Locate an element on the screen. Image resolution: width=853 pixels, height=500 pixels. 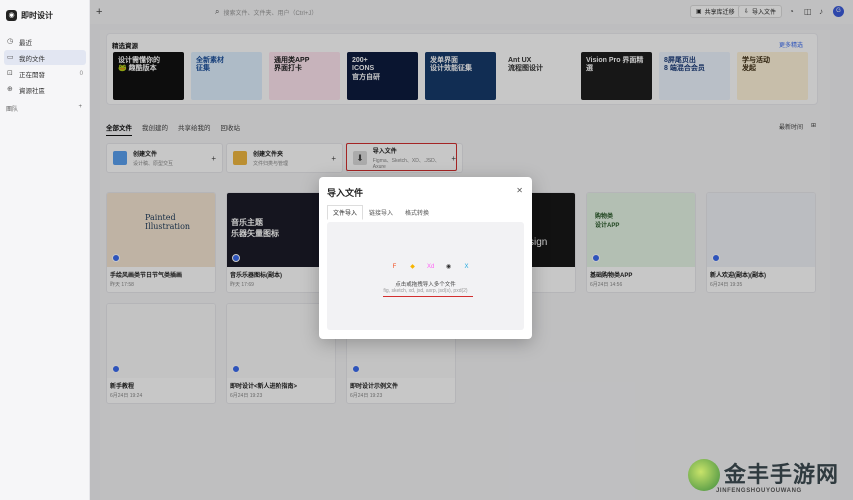
sidebar-item-label: 最近 is located at coordinates (25, 43).